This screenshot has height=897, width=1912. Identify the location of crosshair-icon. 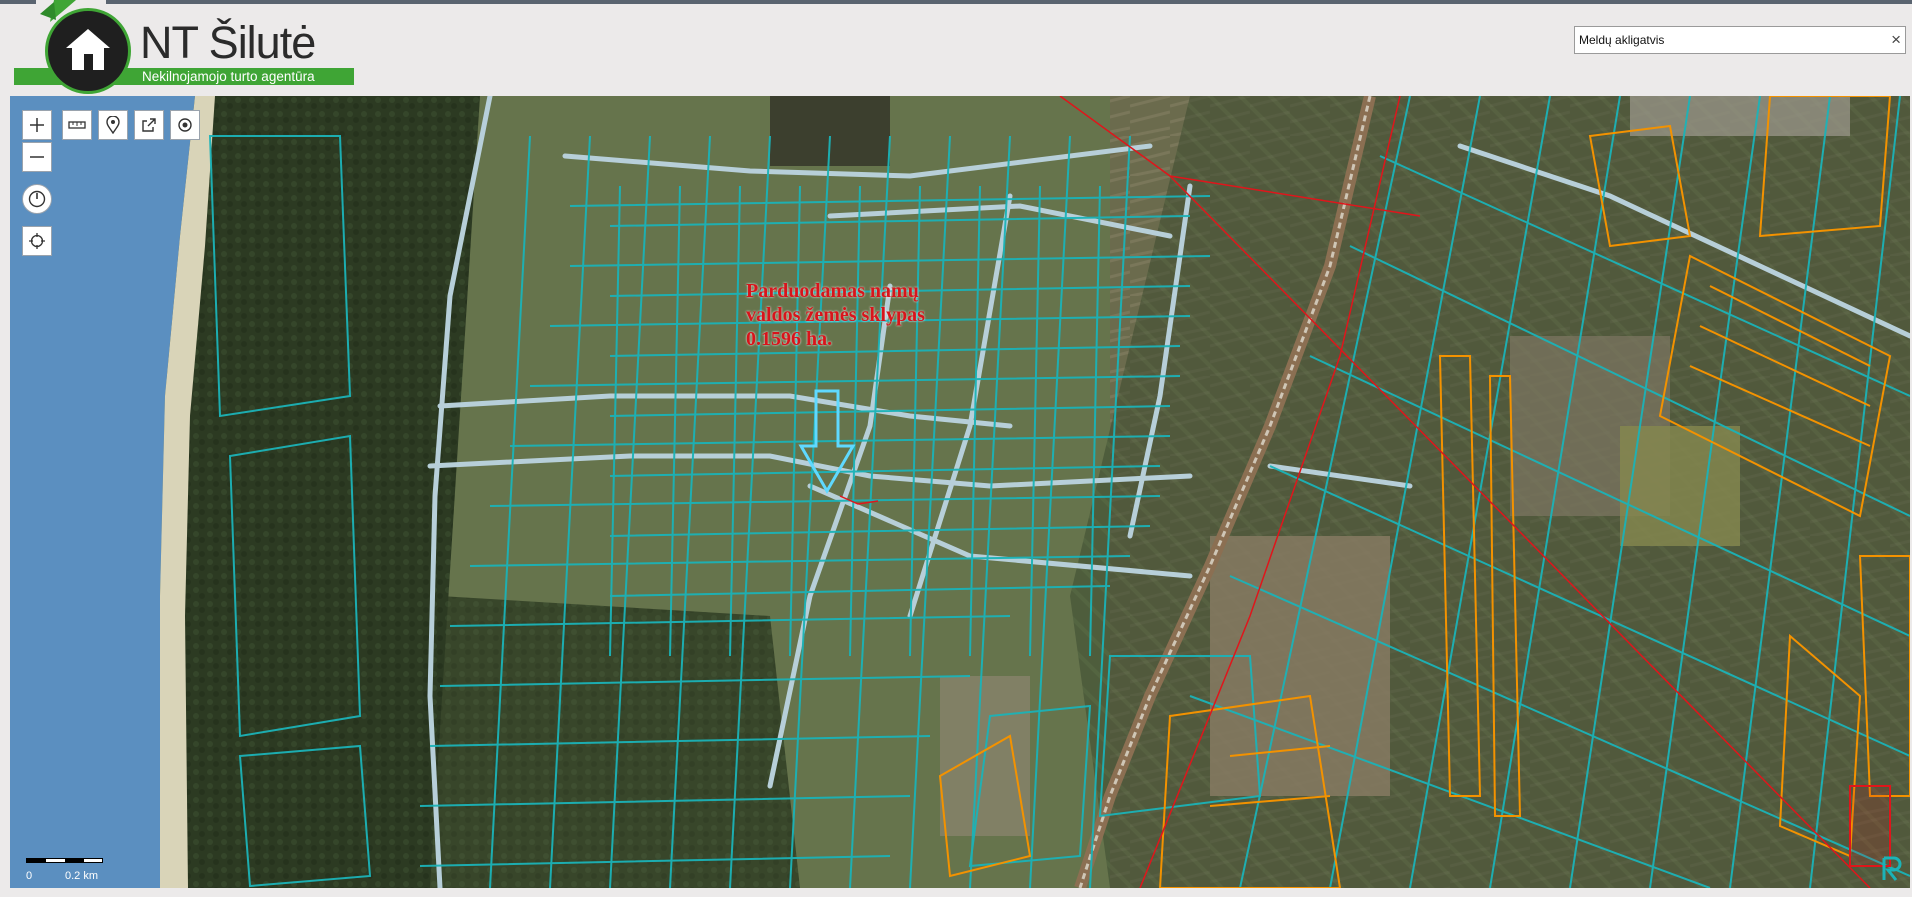
(37, 241).